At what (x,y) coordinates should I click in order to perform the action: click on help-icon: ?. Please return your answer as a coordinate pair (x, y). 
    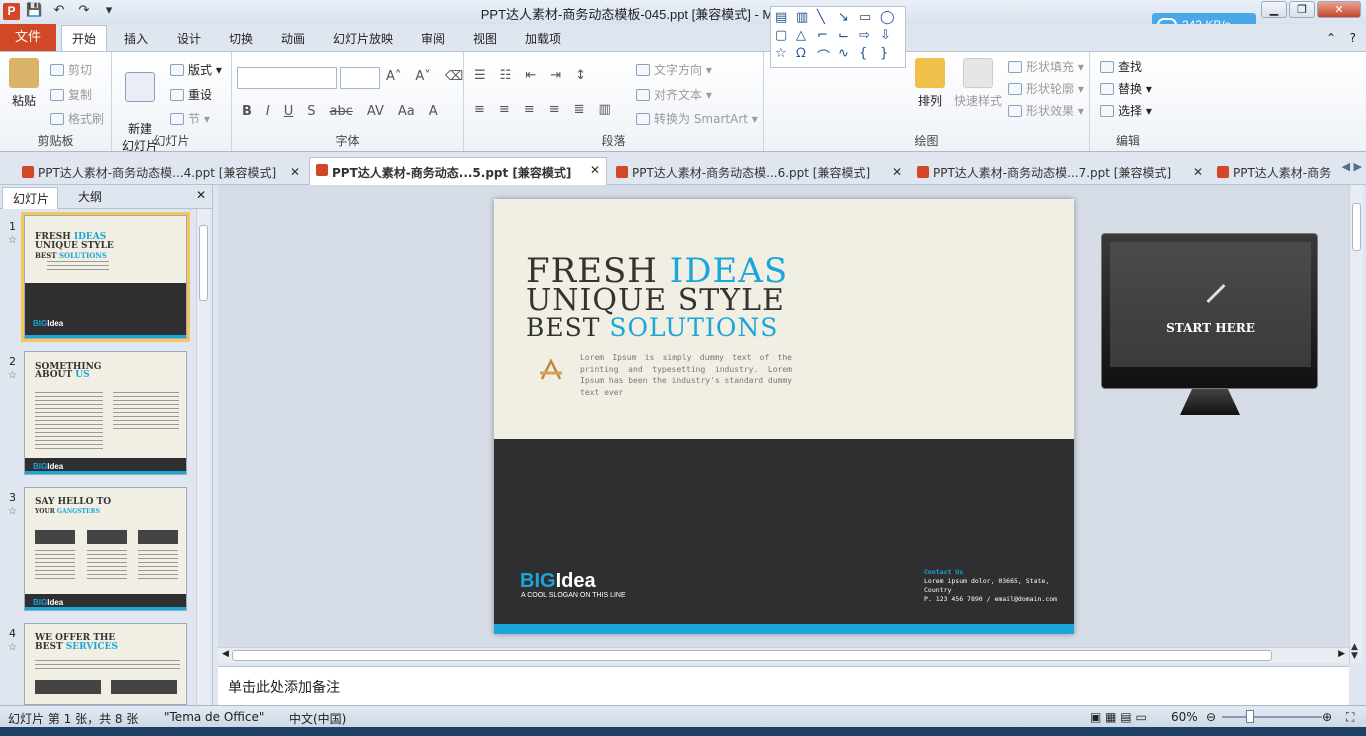
    Looking at the image, I should click on (1353, 38).